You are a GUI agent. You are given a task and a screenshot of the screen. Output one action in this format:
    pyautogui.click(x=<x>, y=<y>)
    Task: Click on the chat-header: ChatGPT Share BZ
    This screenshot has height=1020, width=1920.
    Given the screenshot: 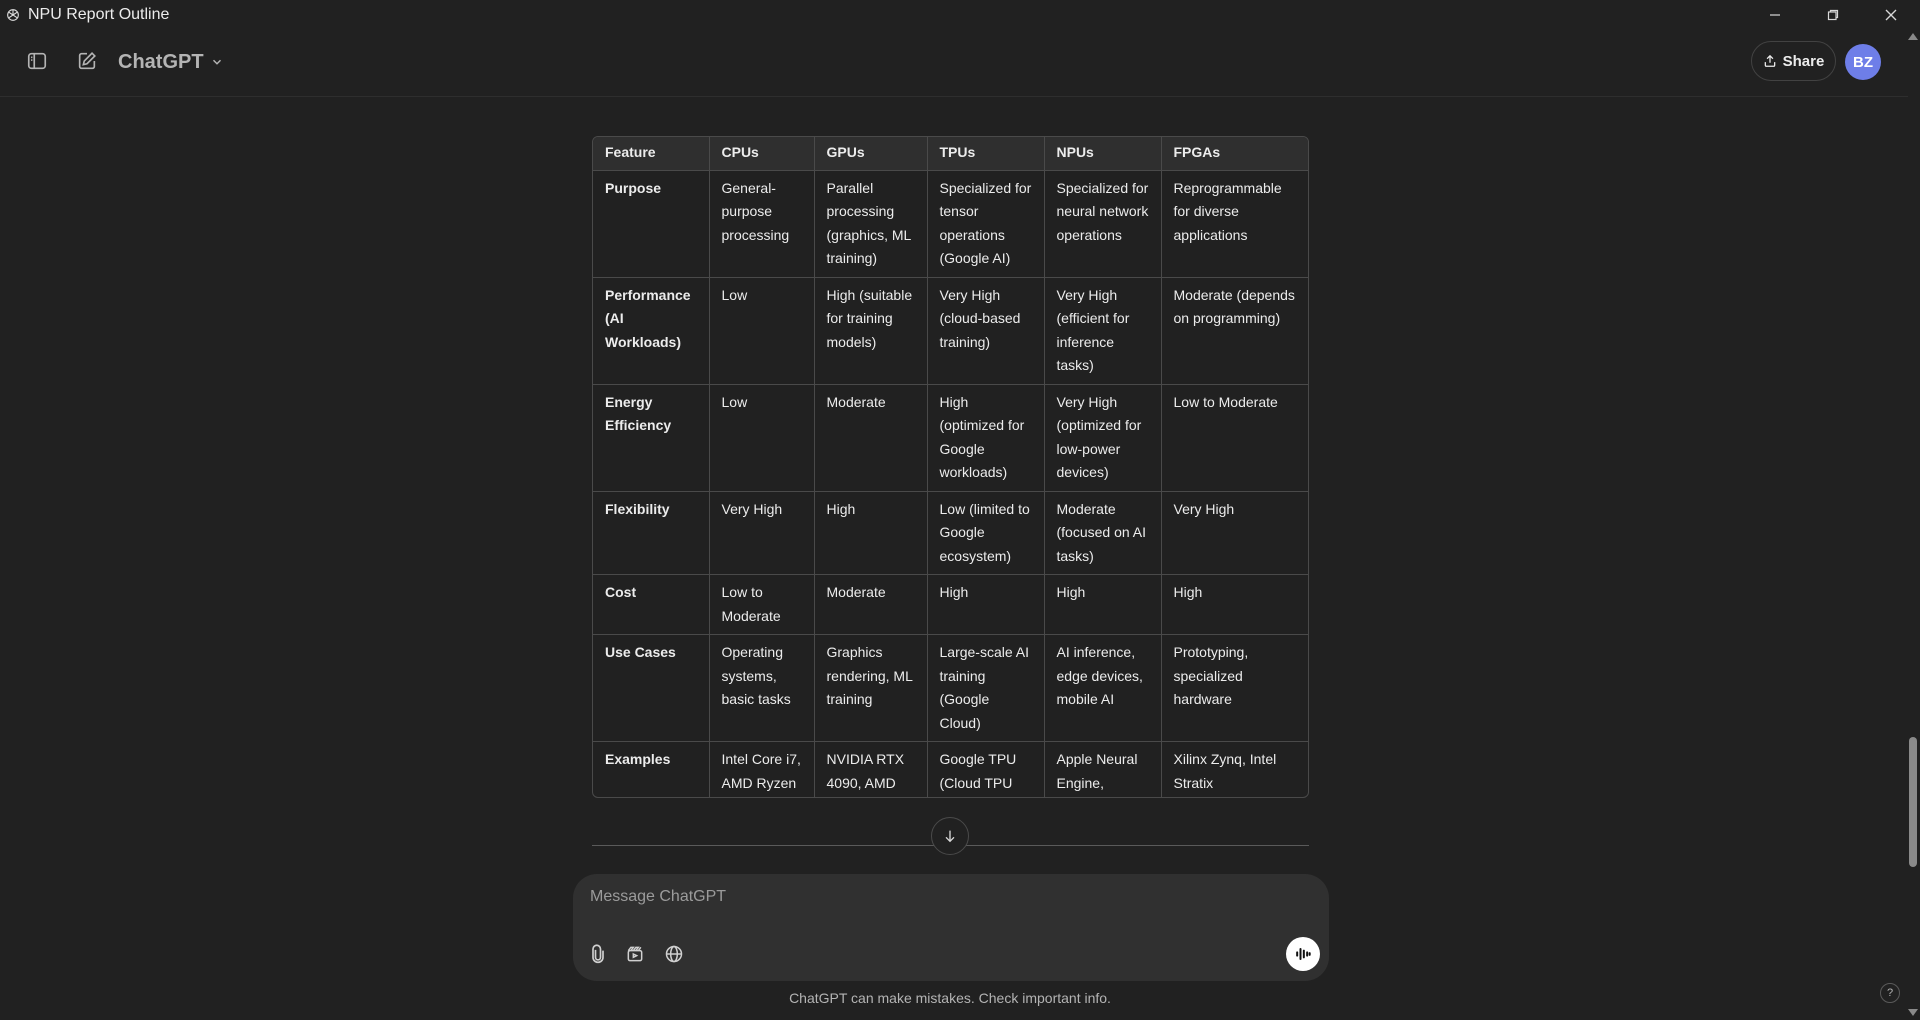 What is the action you would take?
    pyautogui.click(x=954, y=63)
    